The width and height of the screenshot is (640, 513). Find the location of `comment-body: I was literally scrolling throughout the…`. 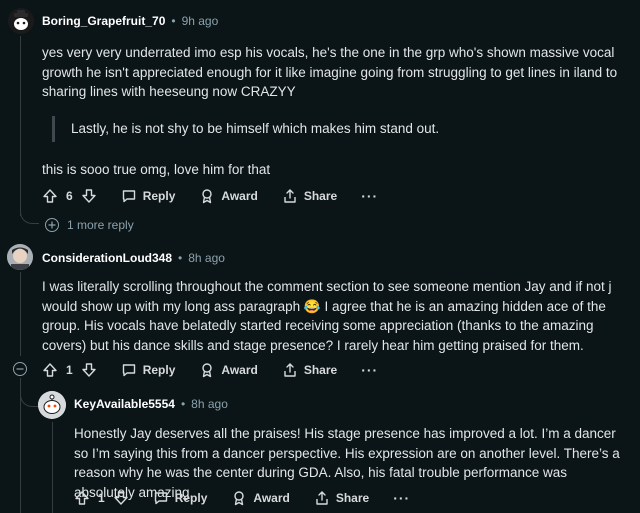

comment-body: I was literally scrolling throughout the… is located at coordinates (327, 316).